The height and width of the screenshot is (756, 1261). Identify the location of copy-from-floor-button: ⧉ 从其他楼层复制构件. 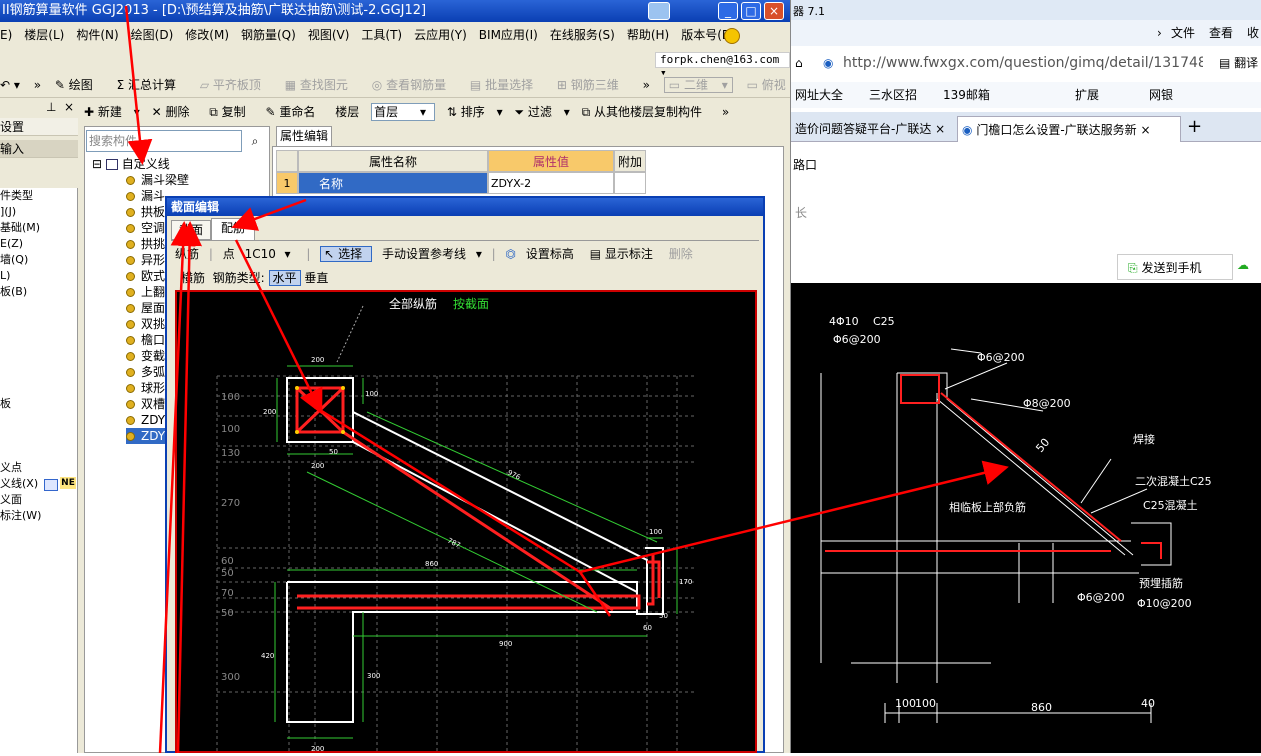
(646, 112).